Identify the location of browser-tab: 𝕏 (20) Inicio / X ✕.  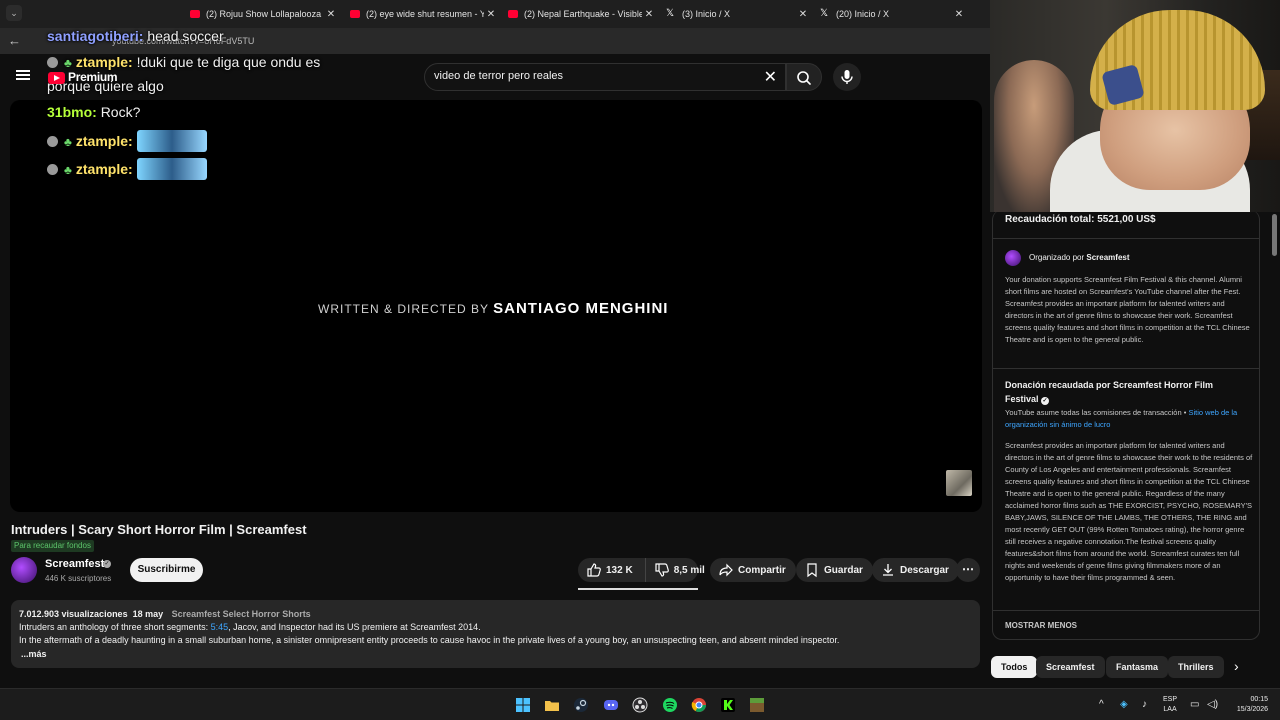
(892, 14).